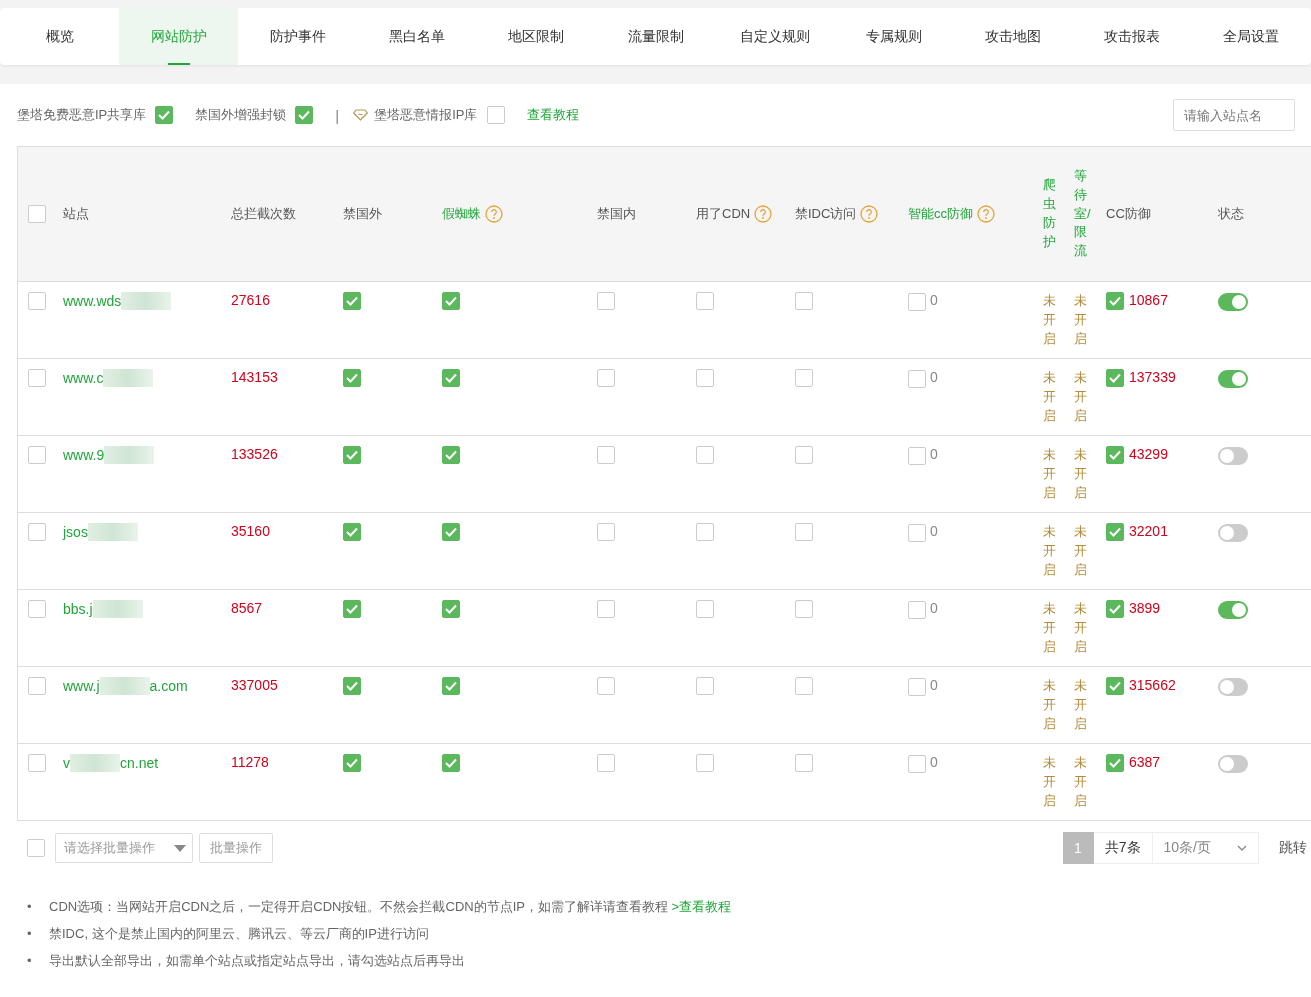 This screenshot has height=997, width=1311. What do you see at coordinates (168, 686) in the screenshot?
I see `site-link: a.com` at bounding box center [168, 686].